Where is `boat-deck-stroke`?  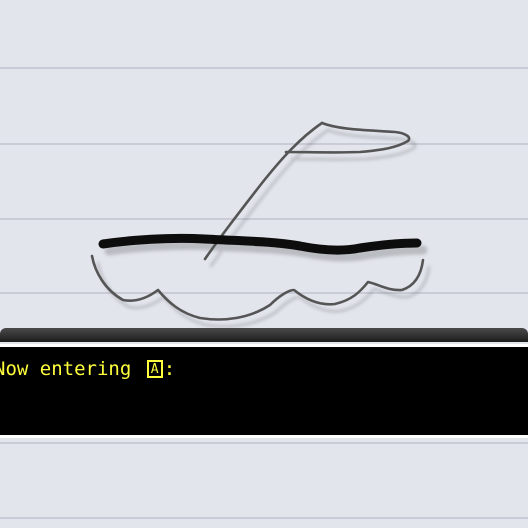 boat-deck-stroke is located at coordinates (260, 244).